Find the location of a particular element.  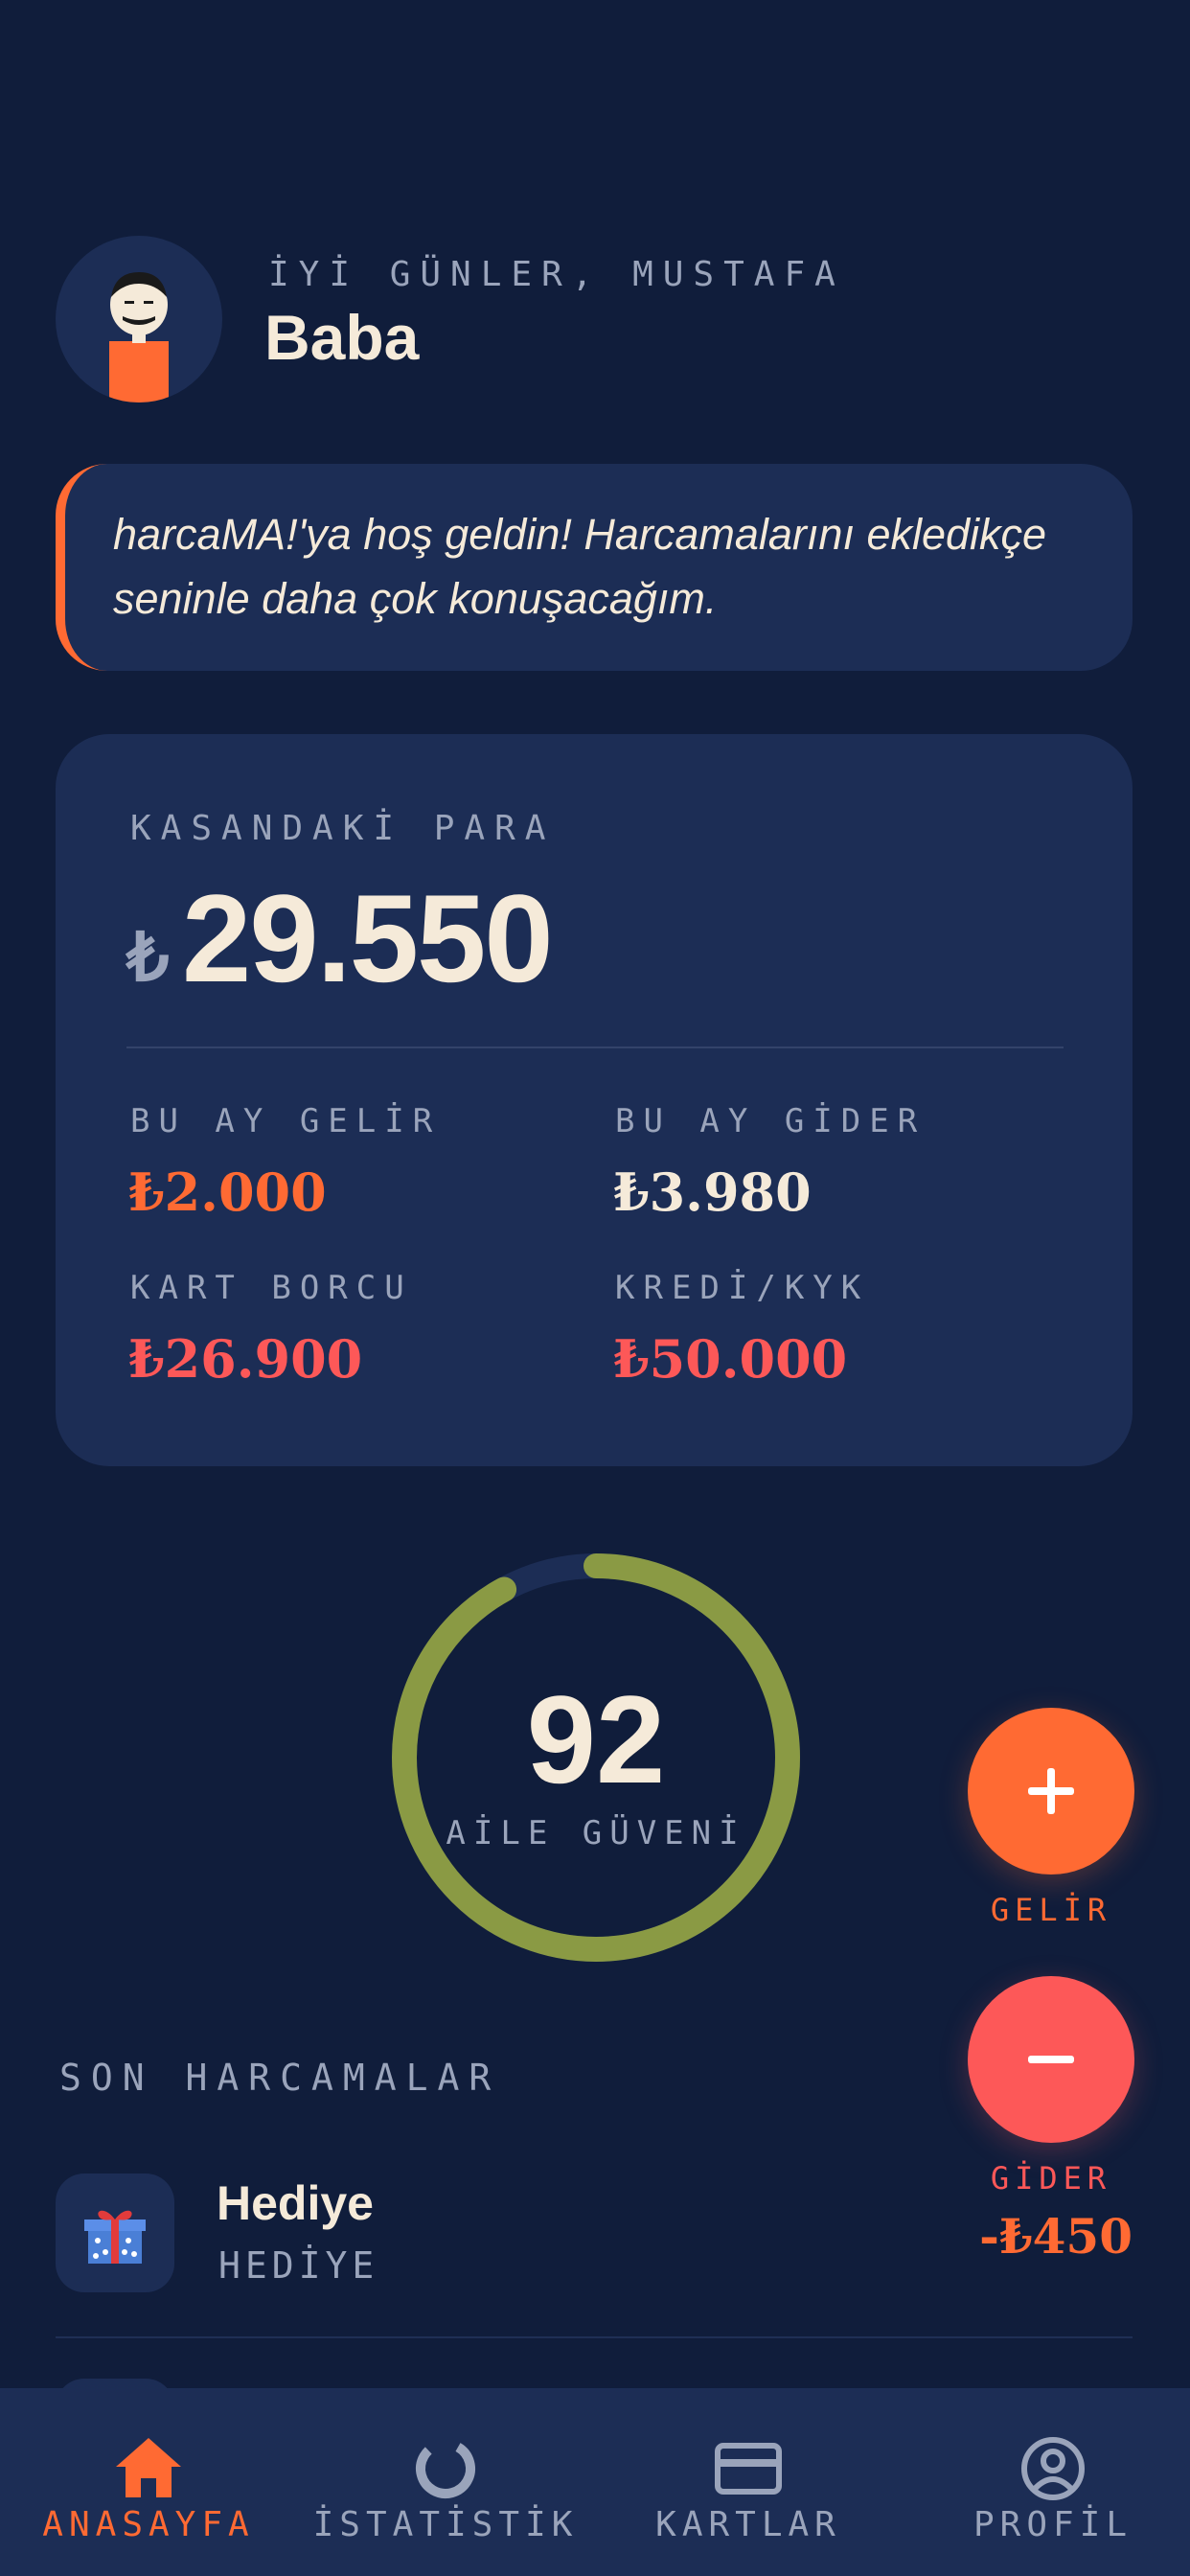

gift-icon is located at coordinates (115, 2237).